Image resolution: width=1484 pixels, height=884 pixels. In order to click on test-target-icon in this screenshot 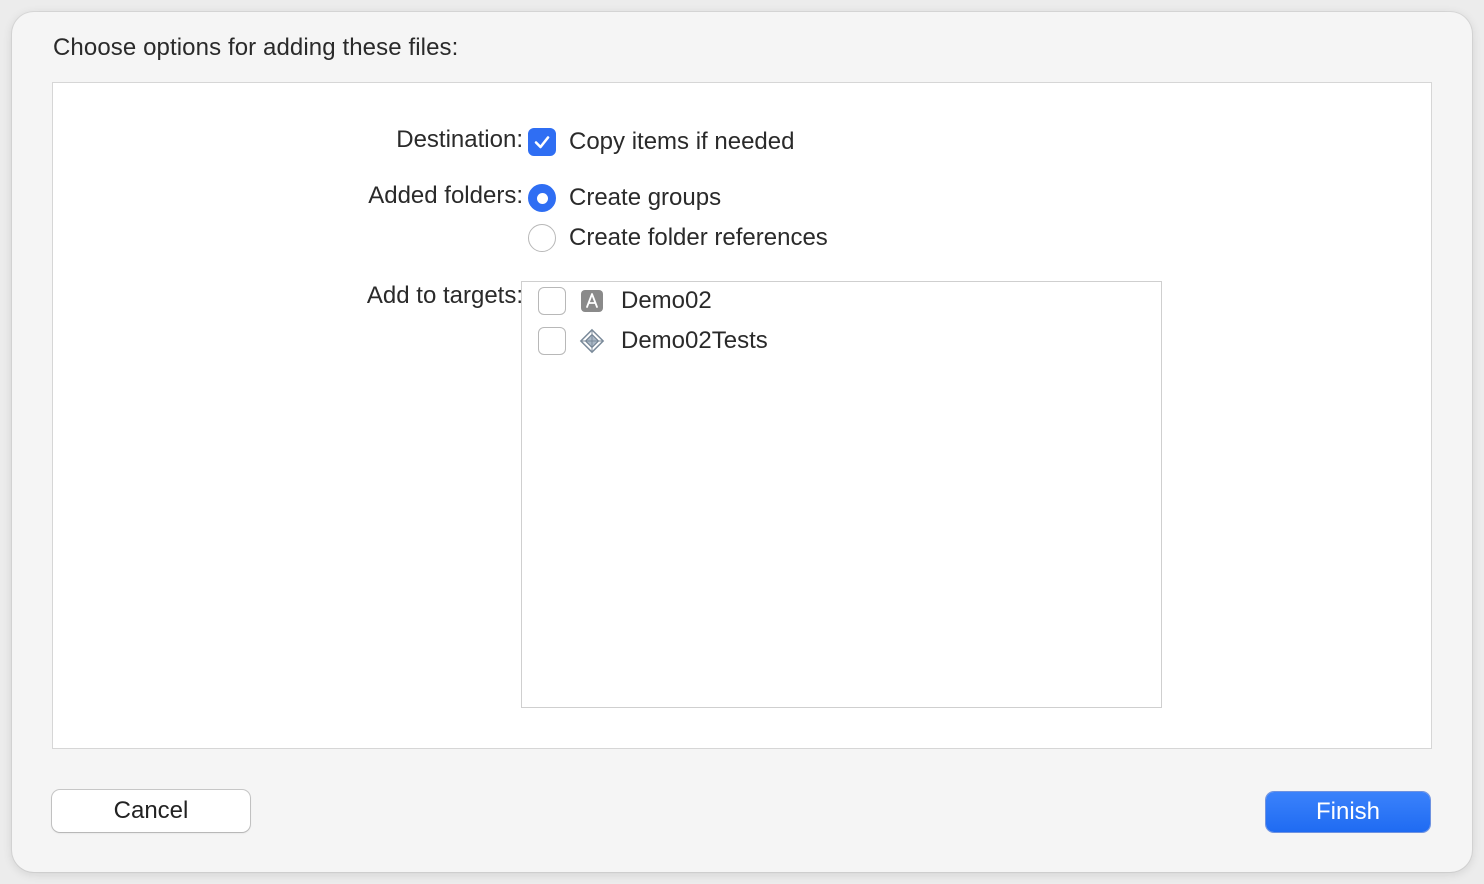, I will do `click(592, 341)`.